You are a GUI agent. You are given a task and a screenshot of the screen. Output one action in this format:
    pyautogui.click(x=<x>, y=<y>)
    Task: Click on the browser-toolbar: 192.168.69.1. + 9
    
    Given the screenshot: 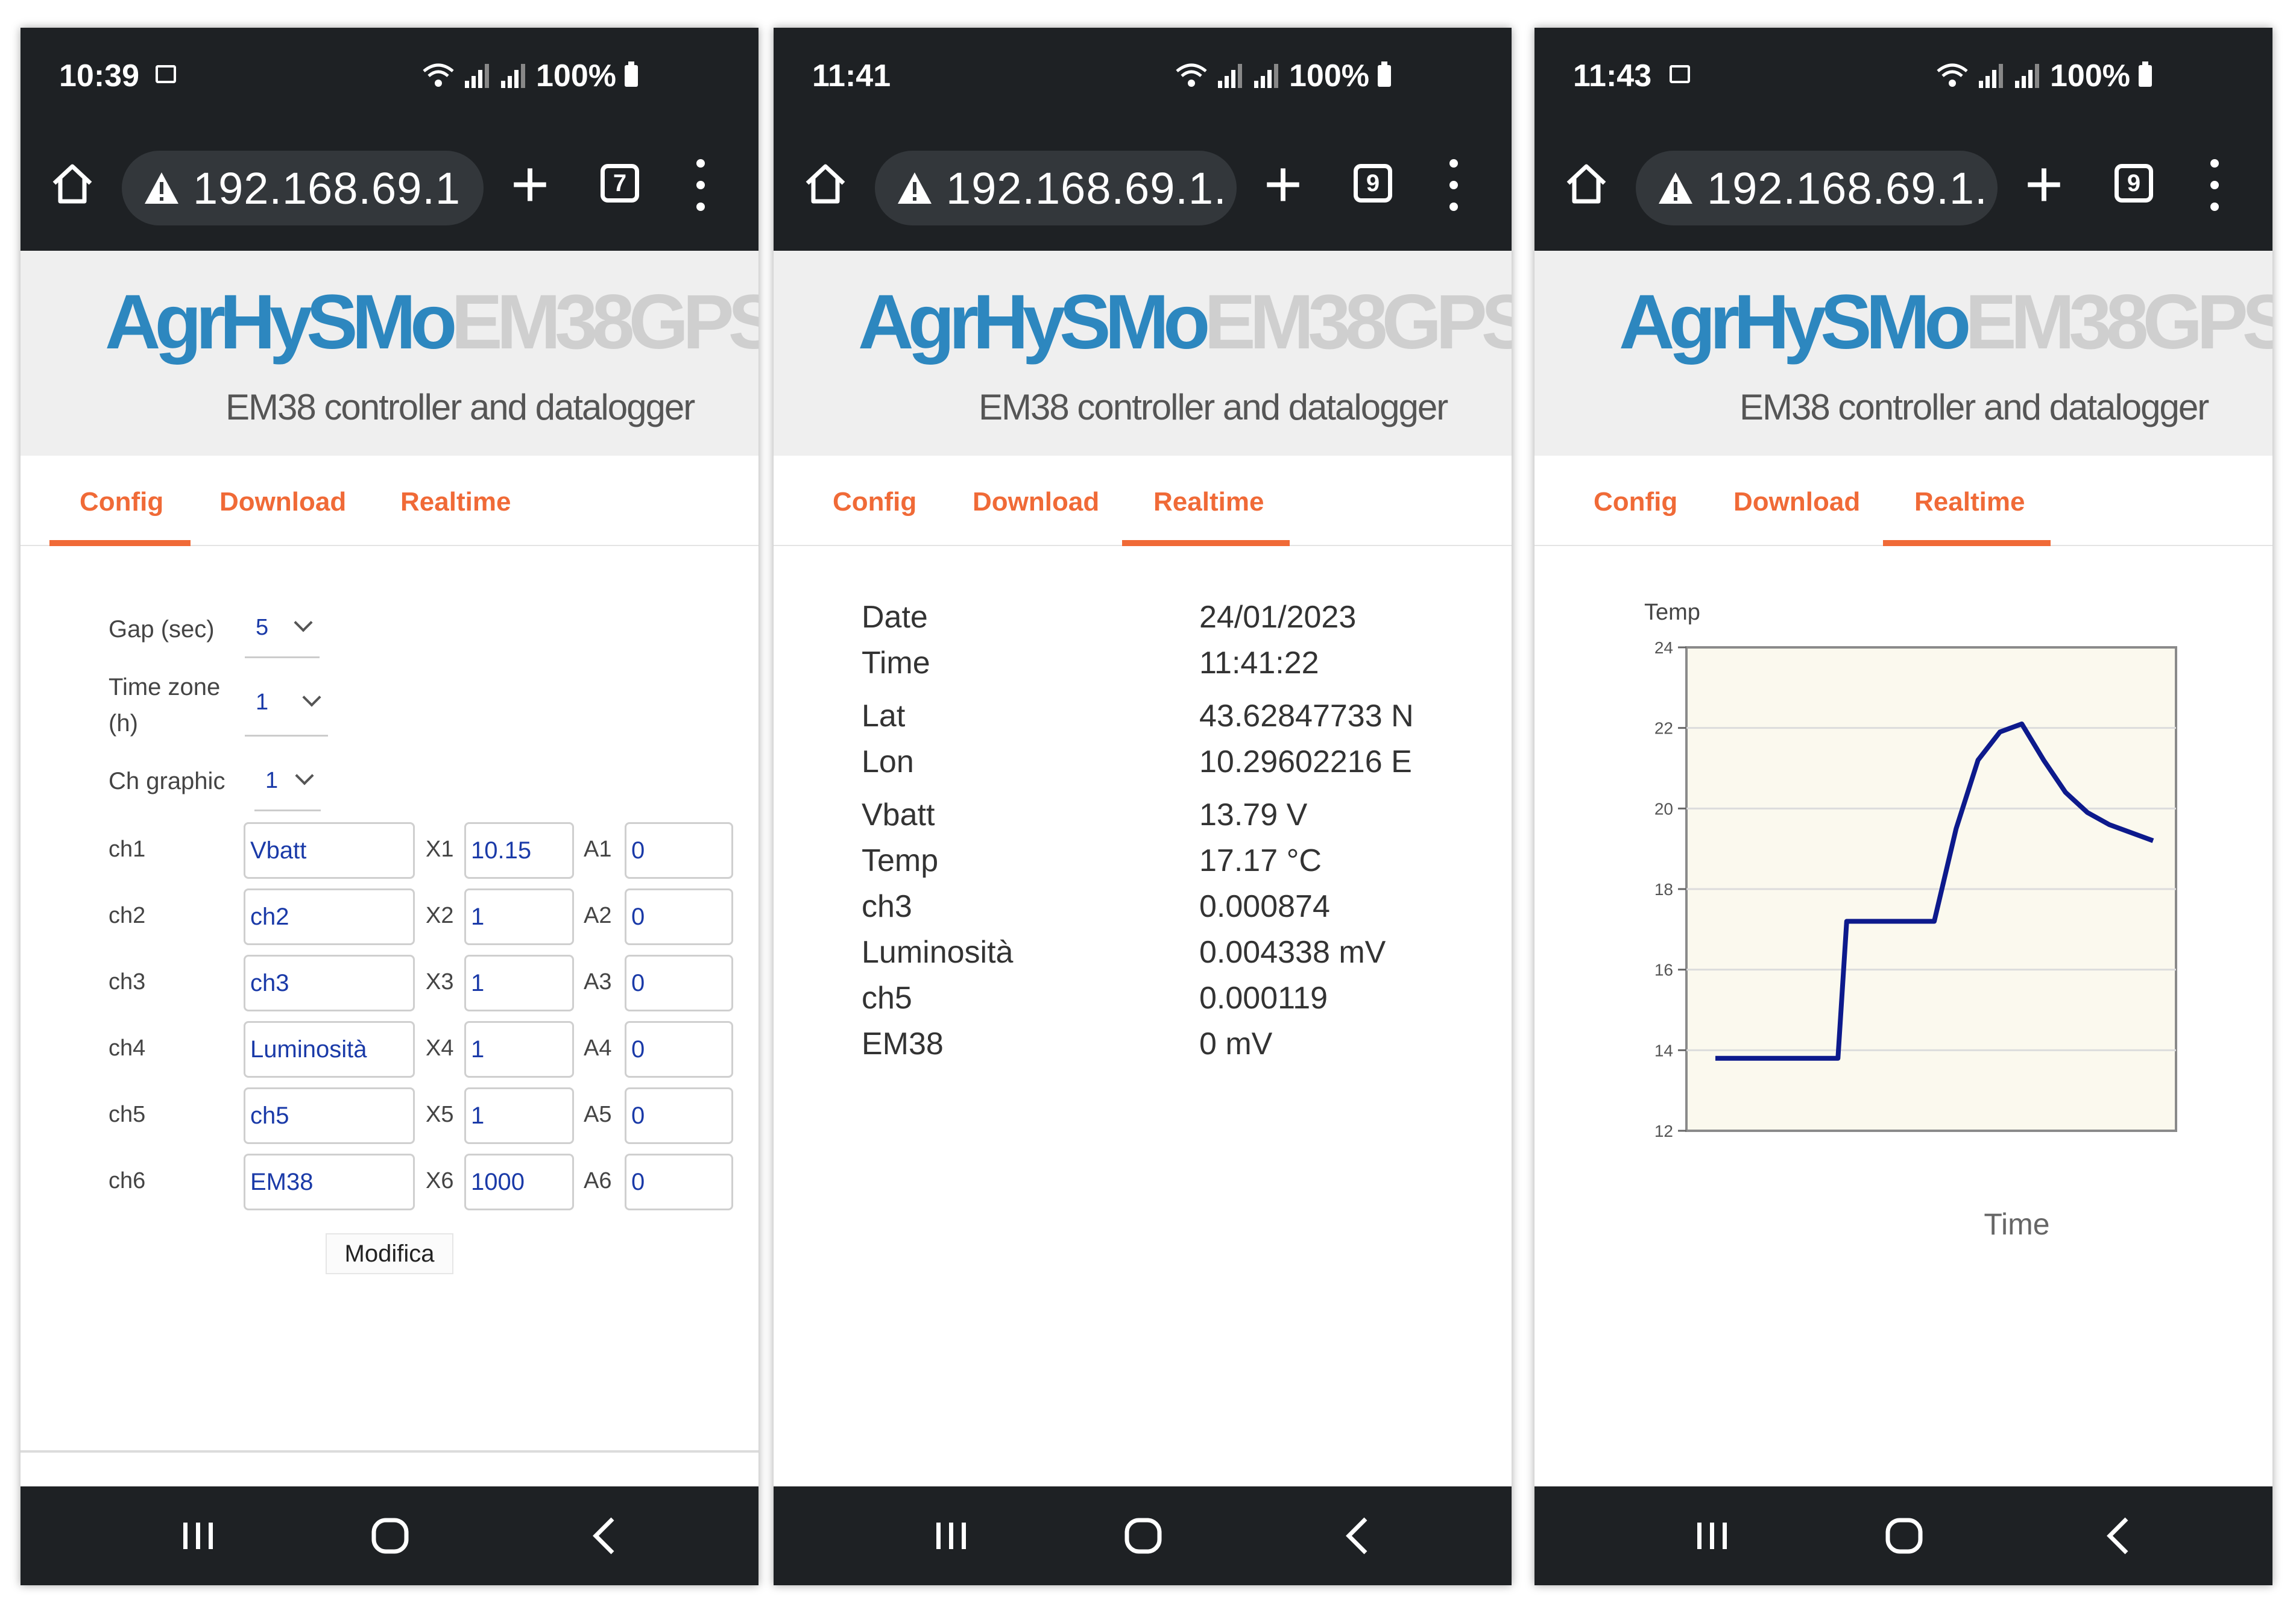 What is the action you would take?
    pyautogui.click(x=1903, y=187)
    